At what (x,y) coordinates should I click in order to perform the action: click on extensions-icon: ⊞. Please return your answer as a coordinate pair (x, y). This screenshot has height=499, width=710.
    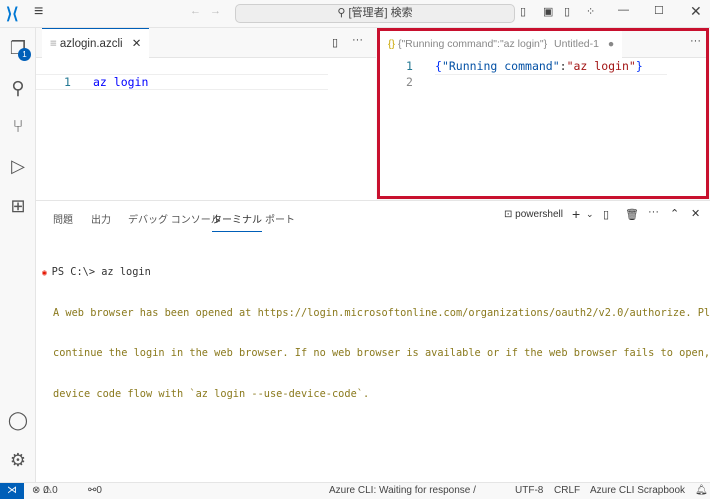
    Looking at the image, I should click on (18, 206).